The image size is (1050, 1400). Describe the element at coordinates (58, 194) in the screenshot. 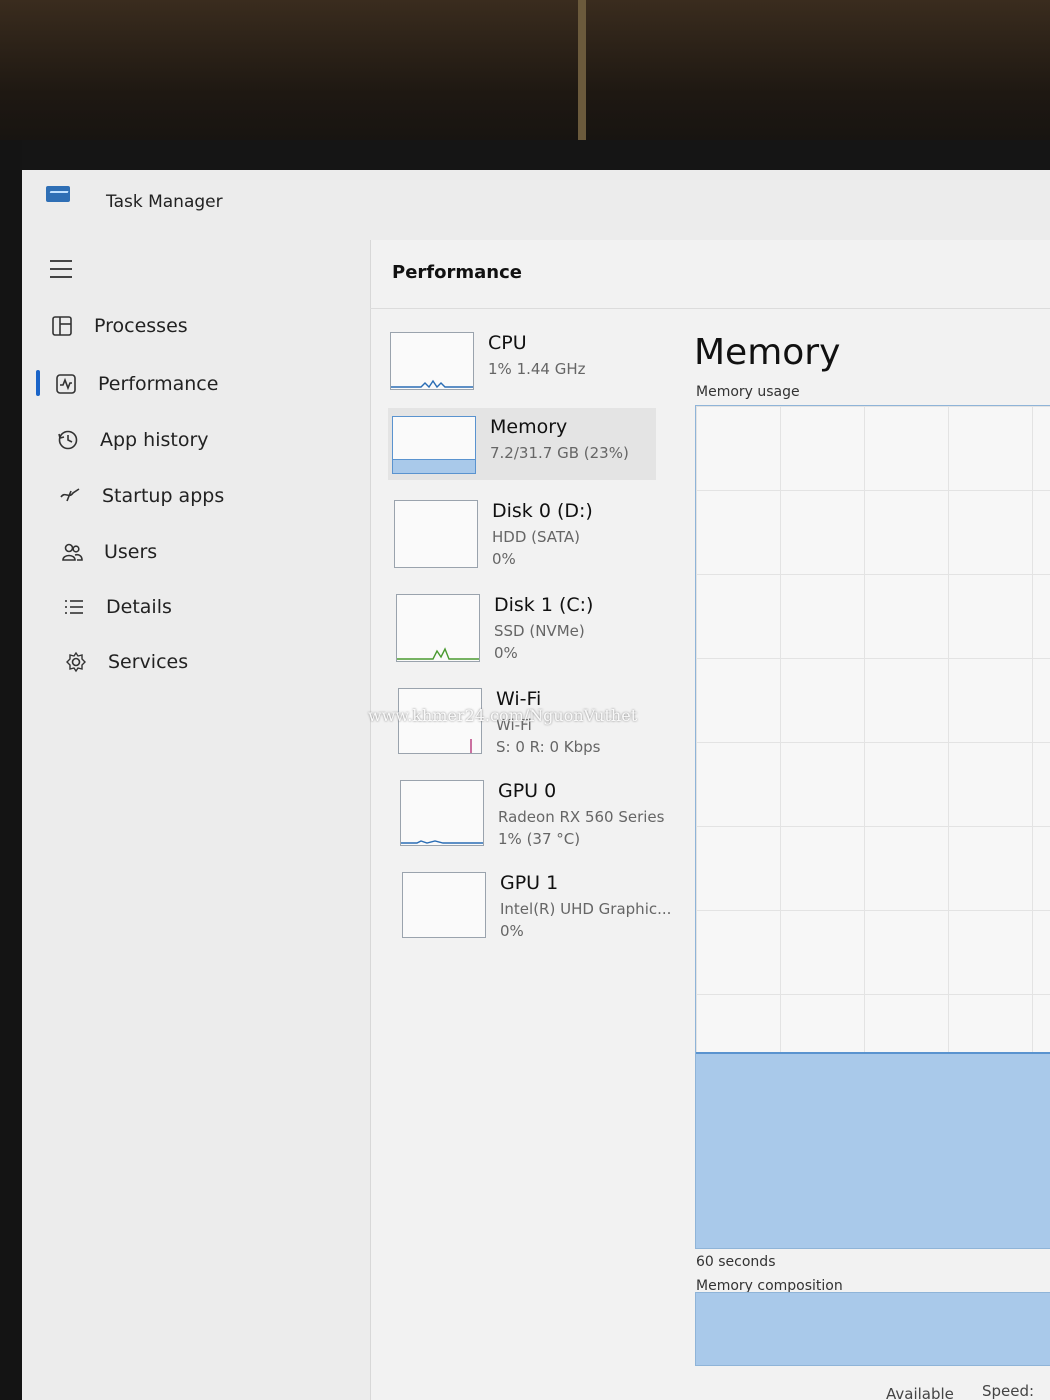

I see `task-manager-app-icon` at that location.